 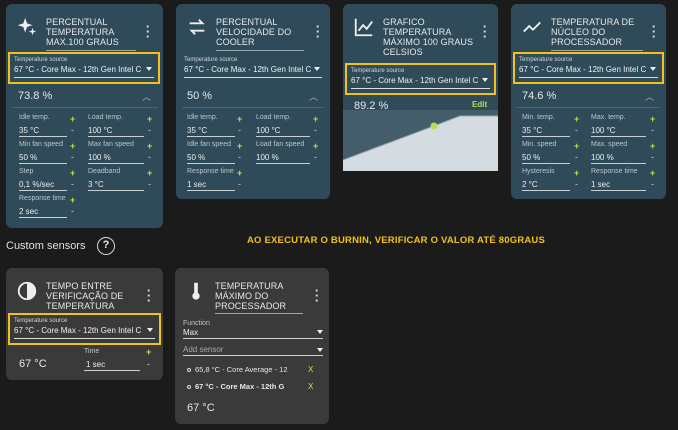 What do you see at coordinates (28, 211) in the screenshot?
I see `response-time-field: 2 sec` at bounding box center [28, 211].